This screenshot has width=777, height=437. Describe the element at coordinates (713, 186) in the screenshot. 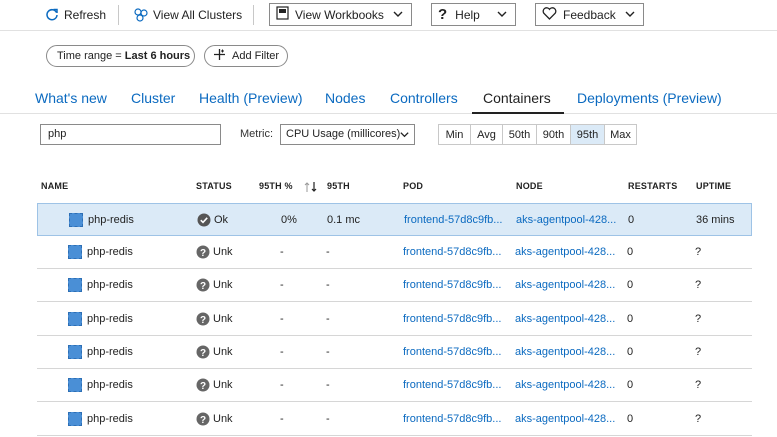

I see `column-header-uptime: UPTIME` at that location.